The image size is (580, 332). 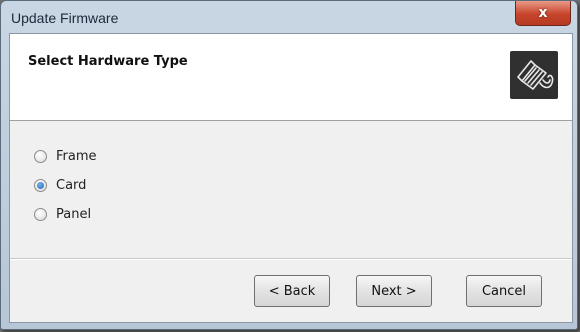 What do you see at coordinates (40, 156) in the screenshot?
I see `radio-frame` at bounding box center [40, 156].